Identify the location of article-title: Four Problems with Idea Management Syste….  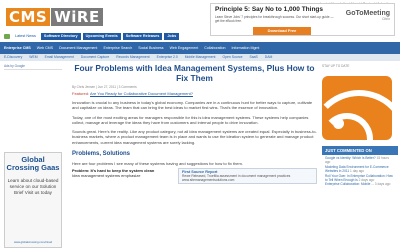
(194, 73).